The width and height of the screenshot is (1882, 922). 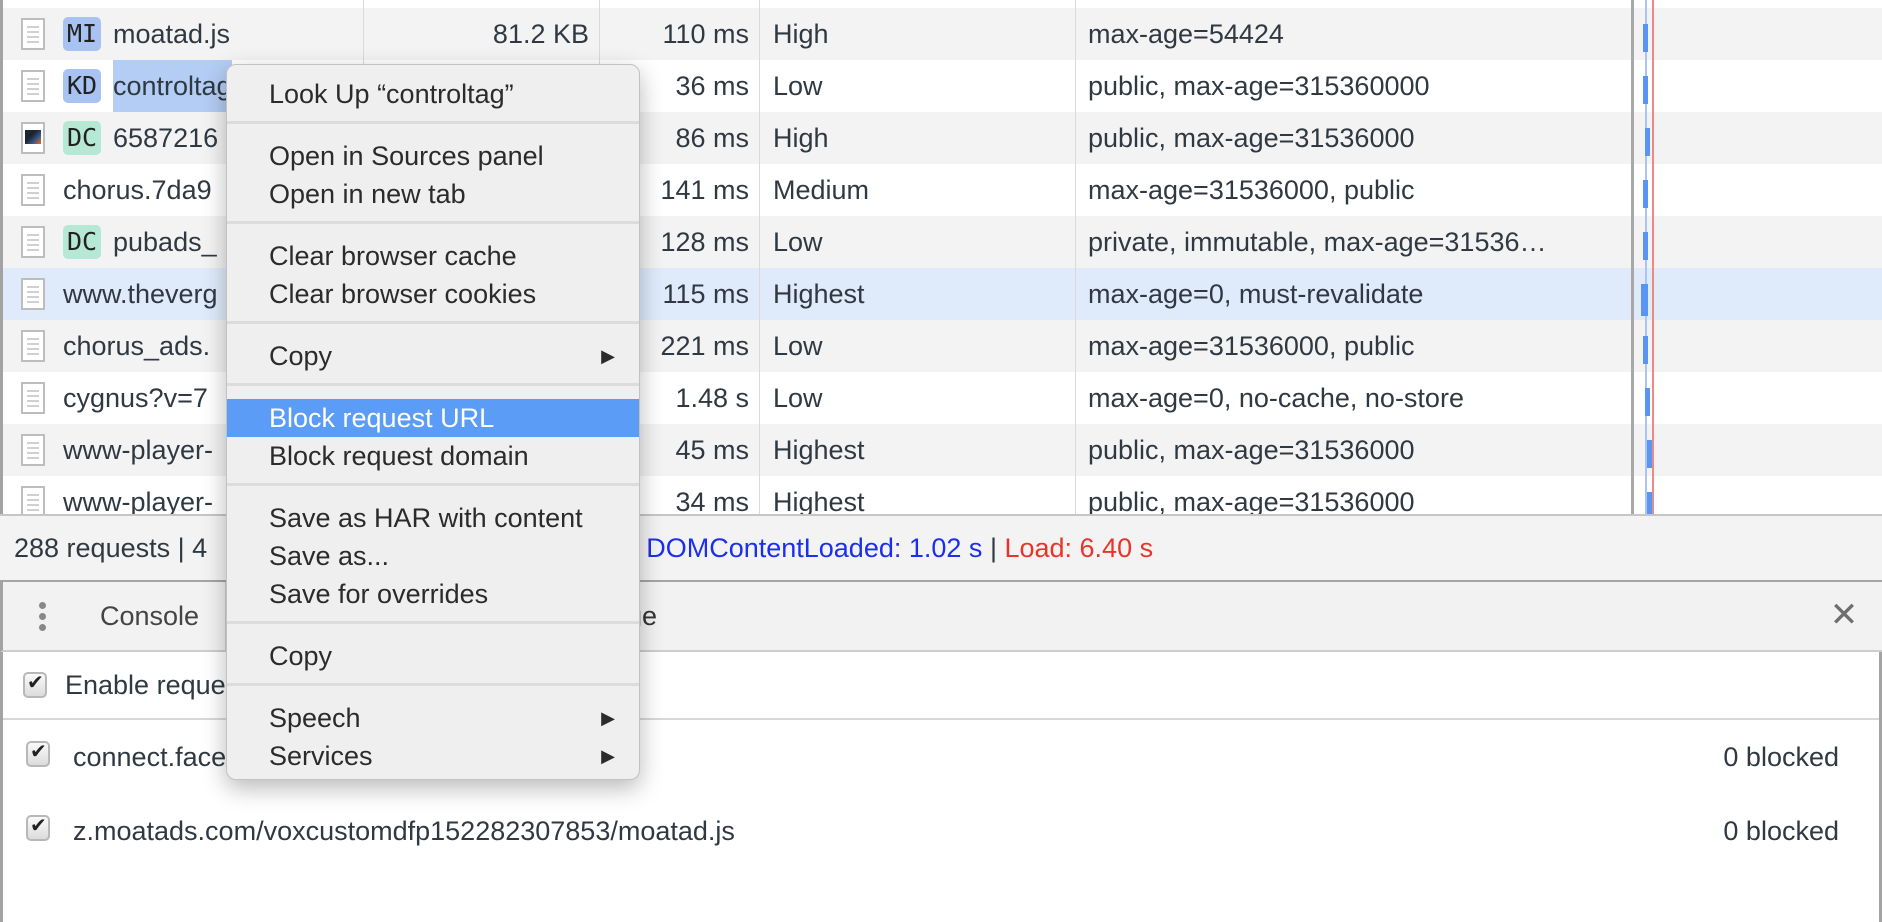 I want to click on priority-cell: Medium, so click(x=821, y=190).